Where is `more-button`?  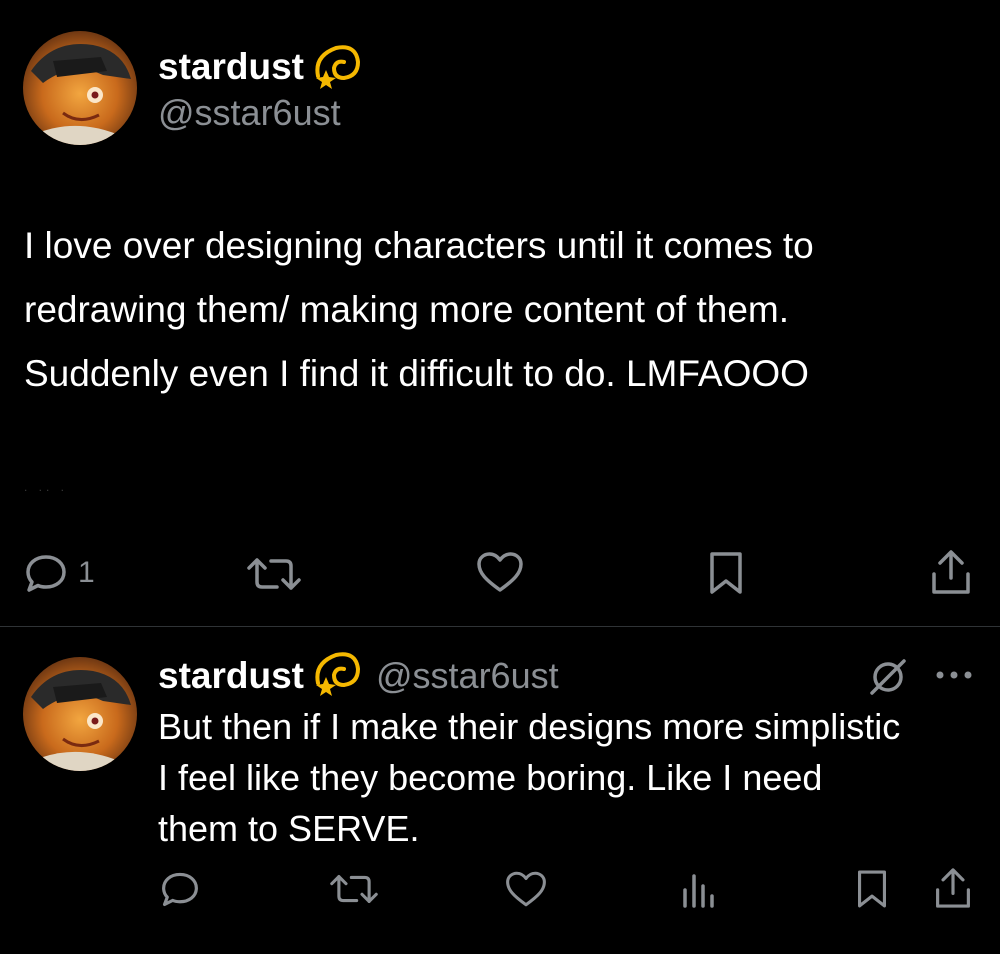 more-button is located at coordinates (954, 675).